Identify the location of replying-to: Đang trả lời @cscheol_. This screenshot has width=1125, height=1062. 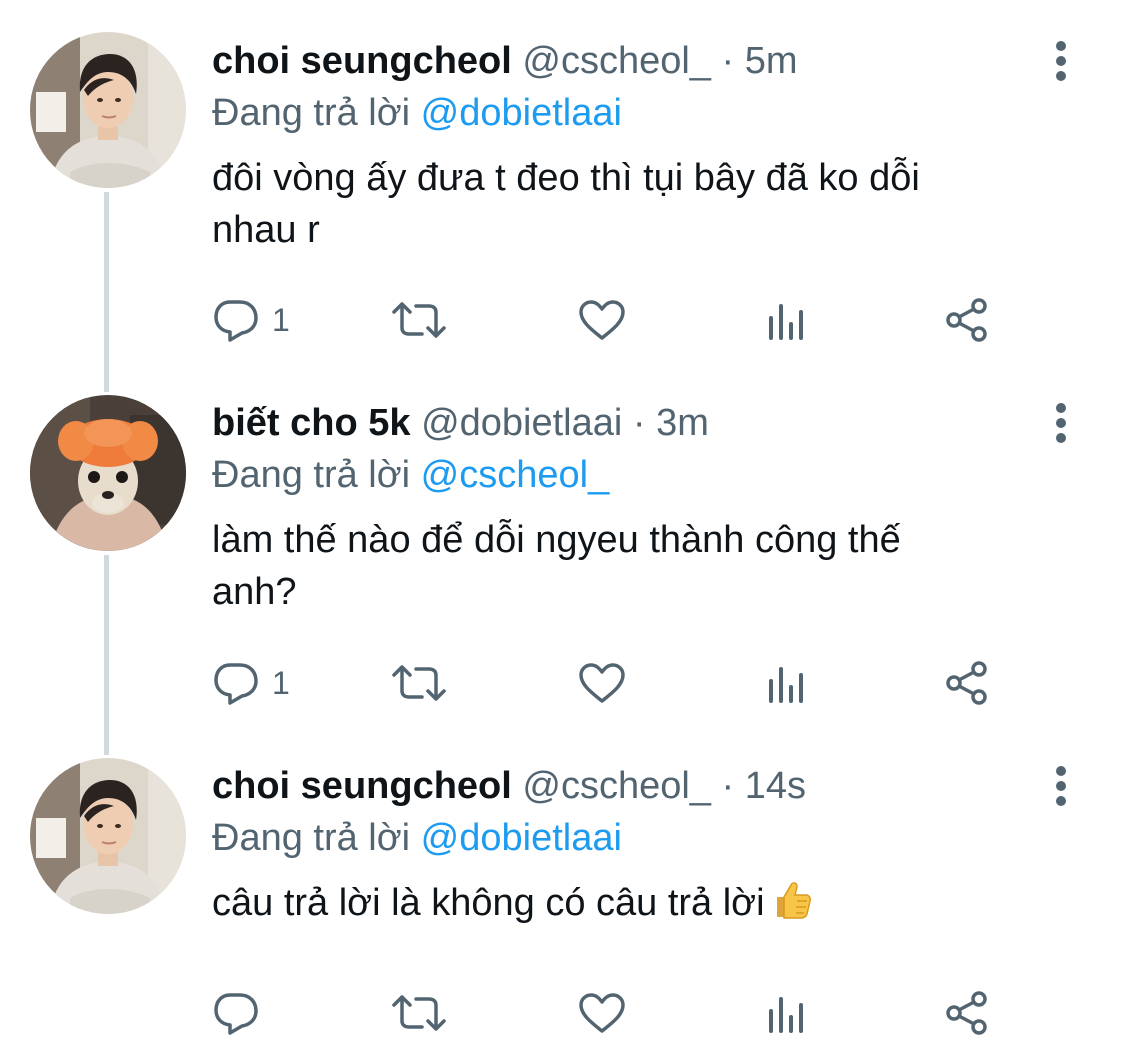
(648, 475).